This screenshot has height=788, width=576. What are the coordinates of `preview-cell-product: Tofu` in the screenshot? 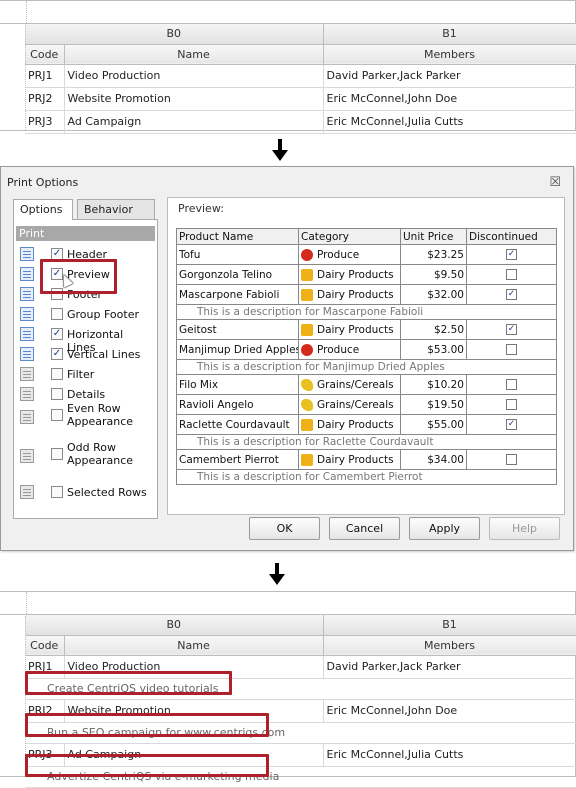 It's located at (237, 254).